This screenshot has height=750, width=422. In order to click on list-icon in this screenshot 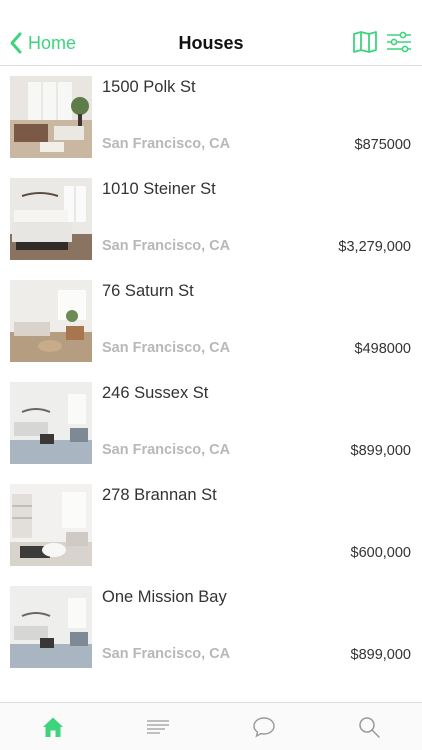, I will do `click(158, 726)`.